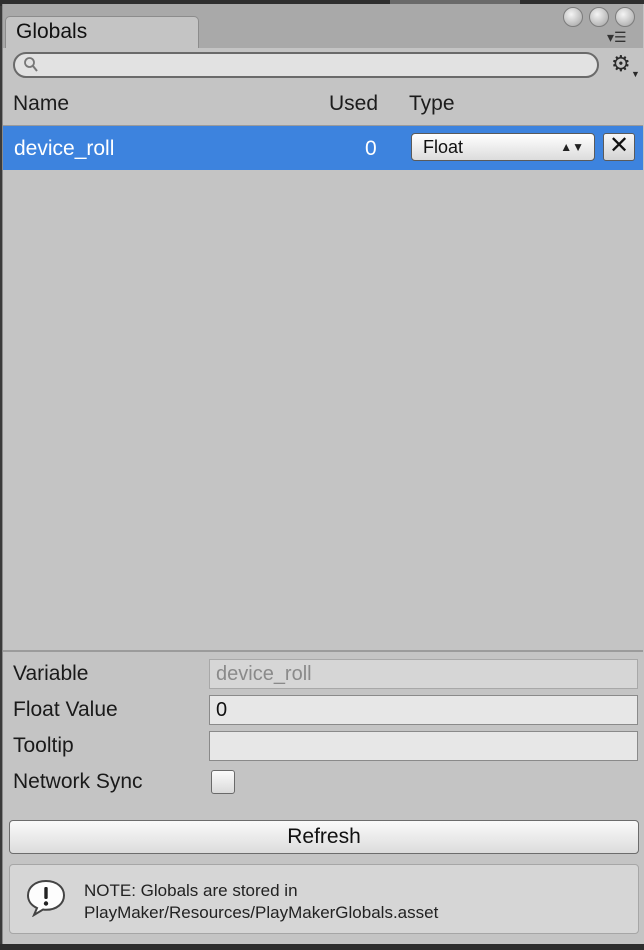 This screenshot has width=644, height=950. What do you see at coordinates (46, 900) in the screenshot?
I see `speech-bubble-alert-icon` at bounding box center [46, 900].